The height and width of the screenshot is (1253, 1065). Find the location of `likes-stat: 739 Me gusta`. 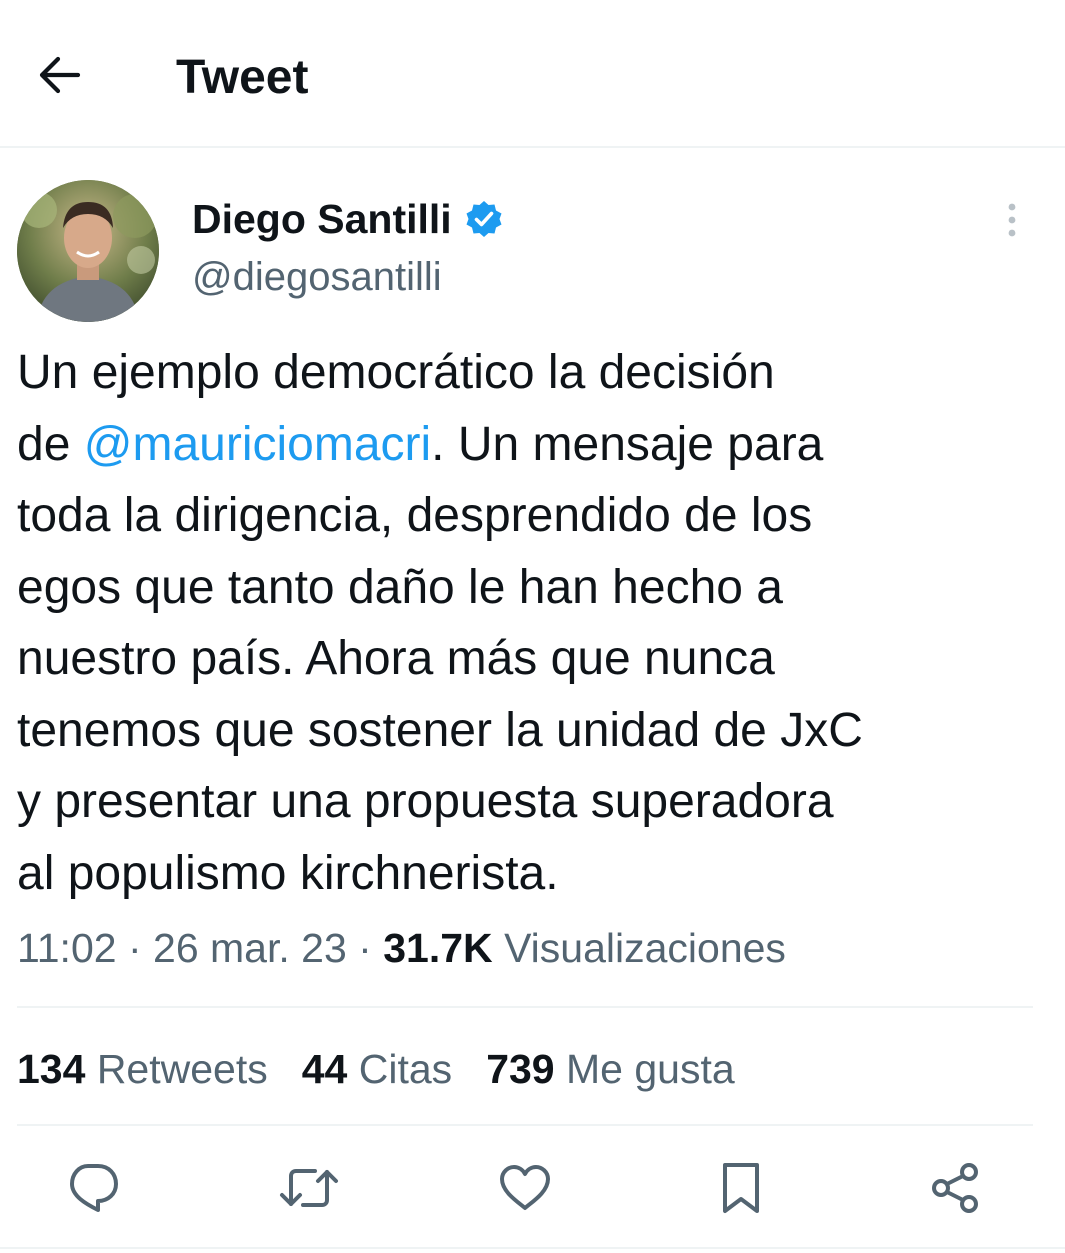

likes-stat: 739 Me gusta is located at coordinates (610, 1069).